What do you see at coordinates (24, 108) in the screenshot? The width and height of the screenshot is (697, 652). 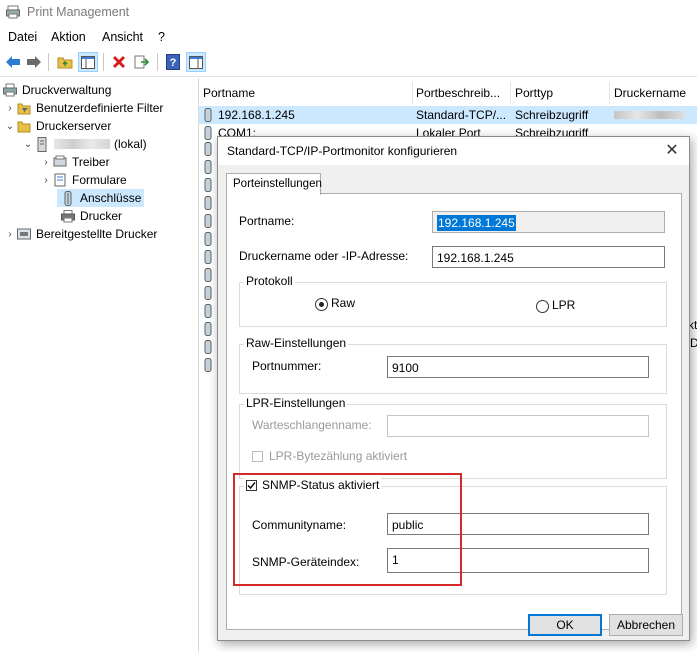 I see `filter-folder-icon` at bounding box center [24, 108].